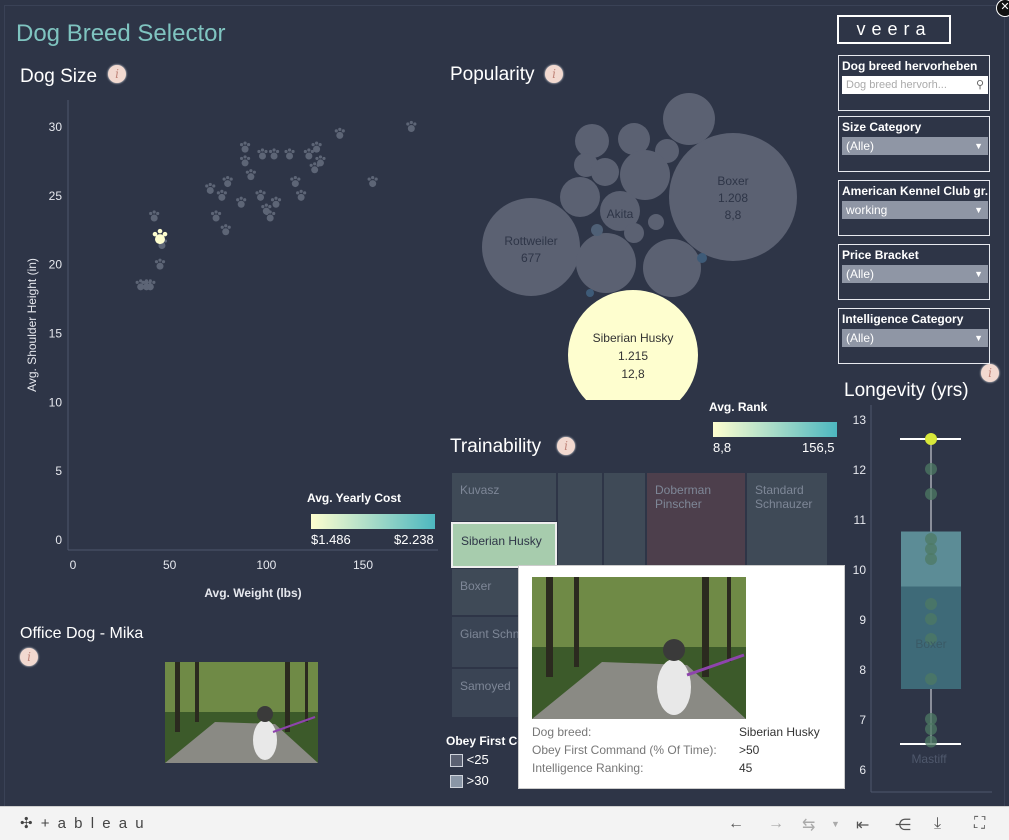  Describe the element at coordinates (633, 345) in the screenshot. I see `bubble-siberian-husky` at that location.